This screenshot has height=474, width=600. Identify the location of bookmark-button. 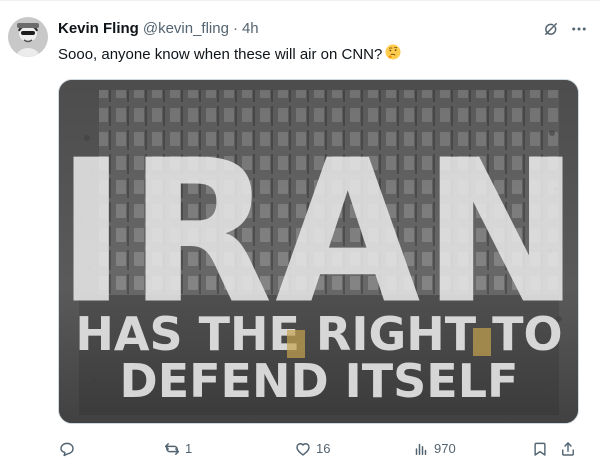
(540, 449).